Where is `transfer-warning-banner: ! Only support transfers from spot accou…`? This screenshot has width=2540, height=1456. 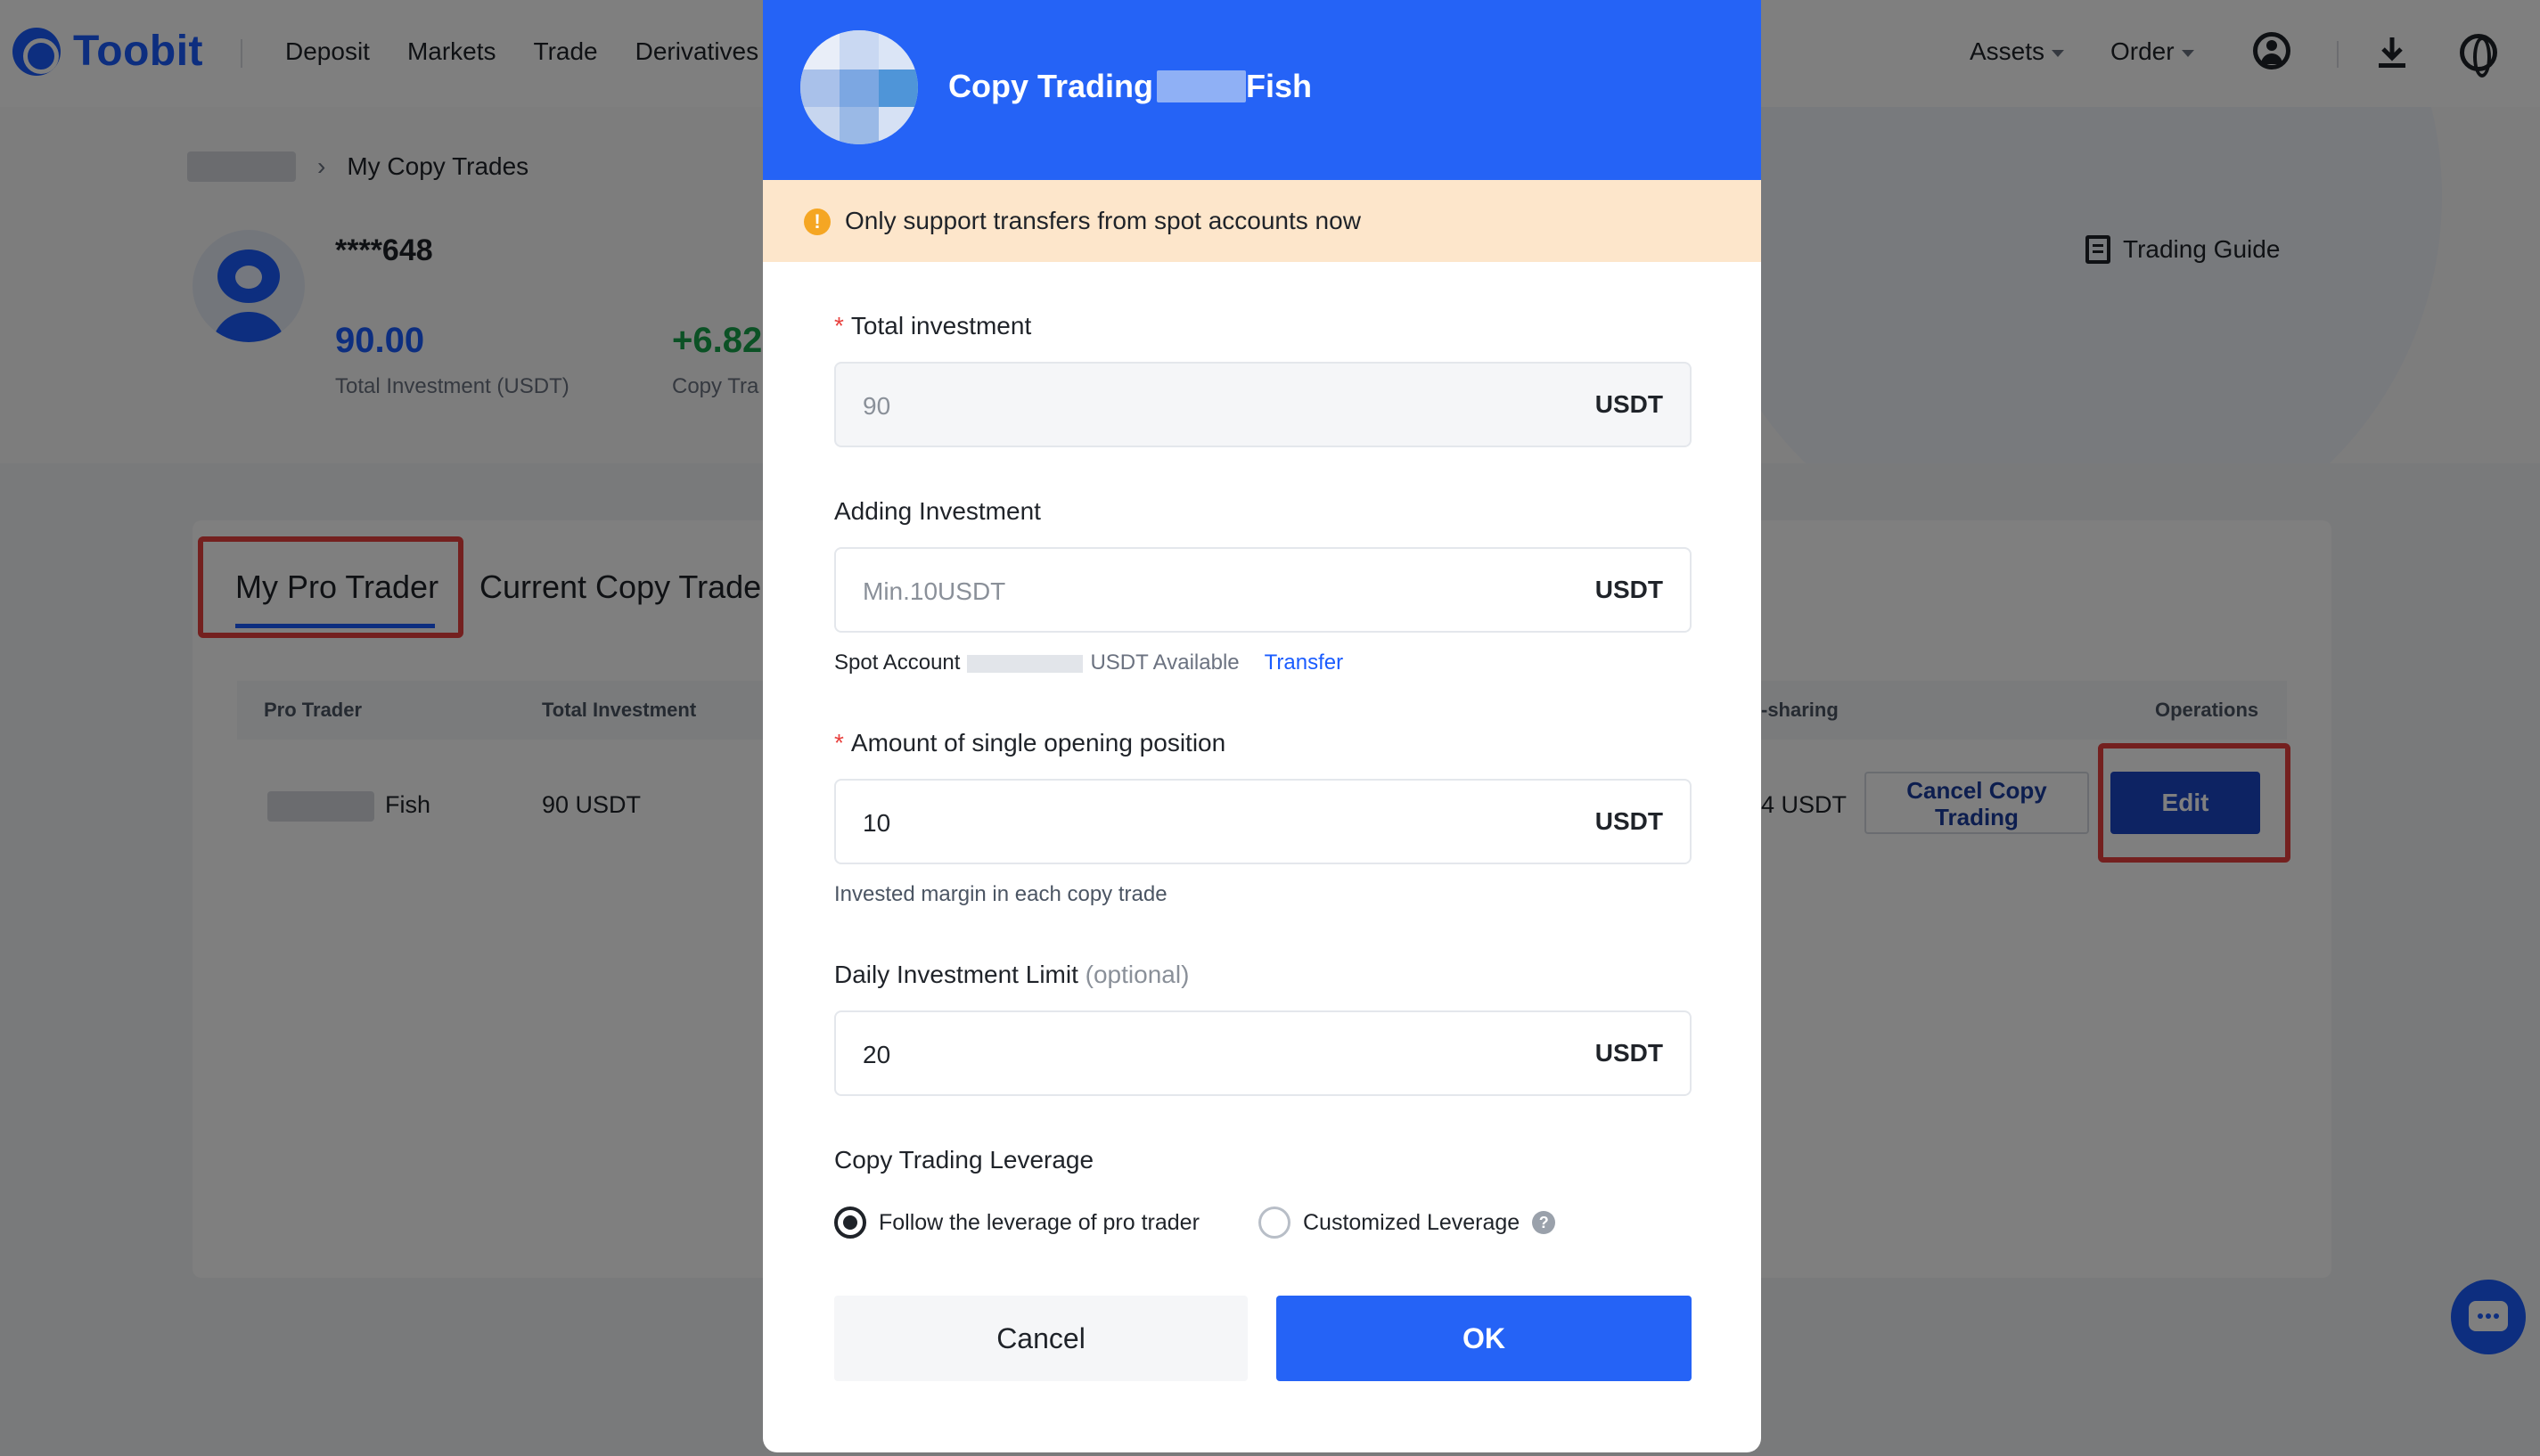
transfer-warning-banner: ! Only support transfers from spot accou… is located at coordinates (1262, 221).